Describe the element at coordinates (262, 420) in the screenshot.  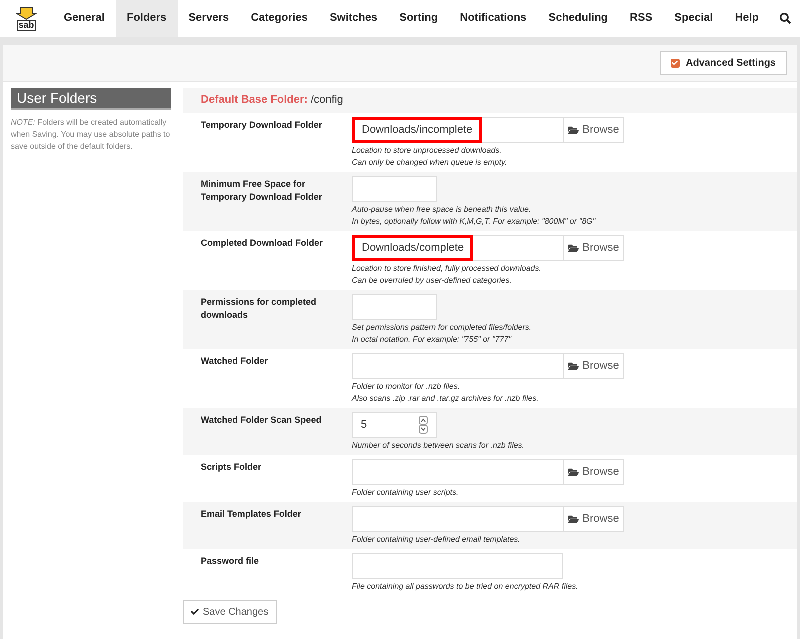
I see `field-label: Watched Folder Scan Speed` at that location.